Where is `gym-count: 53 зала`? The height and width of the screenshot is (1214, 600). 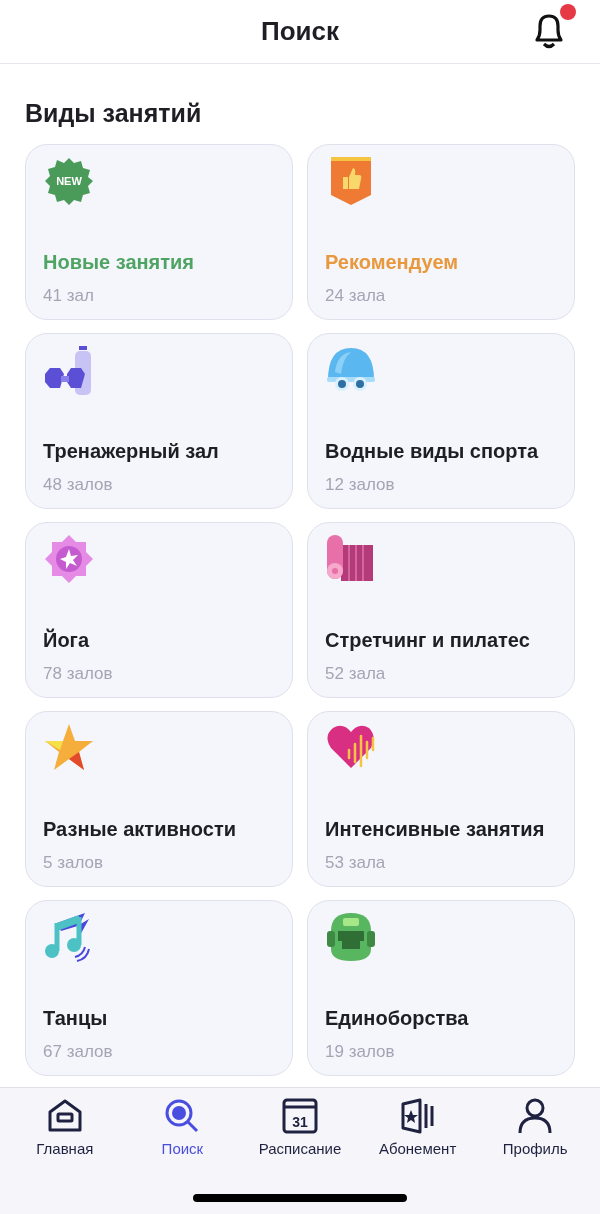 gym-count: 53 зала is located at coordinates (356, 863).